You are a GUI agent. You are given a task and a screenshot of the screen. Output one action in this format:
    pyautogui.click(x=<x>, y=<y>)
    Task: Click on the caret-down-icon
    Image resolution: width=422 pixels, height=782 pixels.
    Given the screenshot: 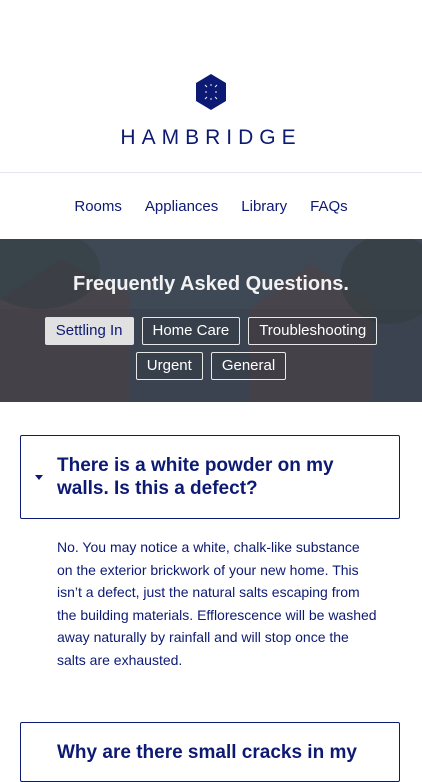 What is the action you would take?
    pyautogui.click(x=39, y=477)
    